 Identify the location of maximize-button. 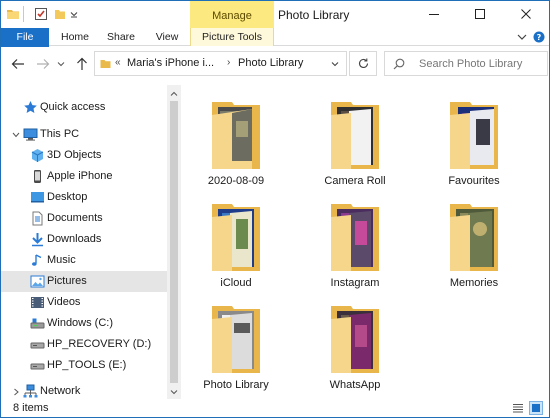
(480, 14).